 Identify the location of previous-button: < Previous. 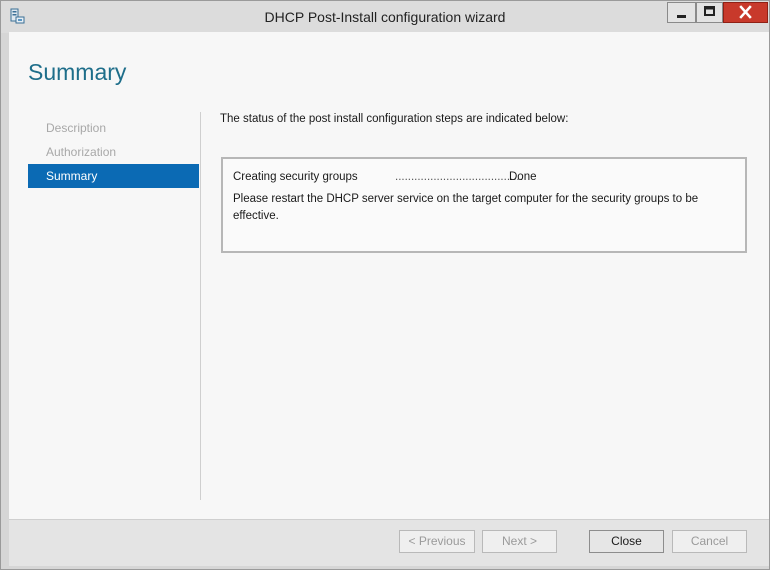
(437, 541).